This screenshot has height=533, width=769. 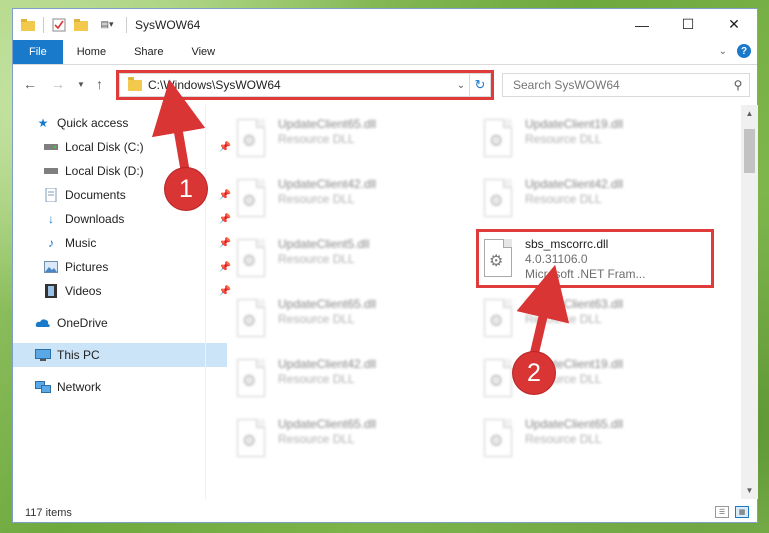 What do you see at coordinates (744, 51) in the screenshot?
I see `help-icon: ?` at bounding box center [744, 51].